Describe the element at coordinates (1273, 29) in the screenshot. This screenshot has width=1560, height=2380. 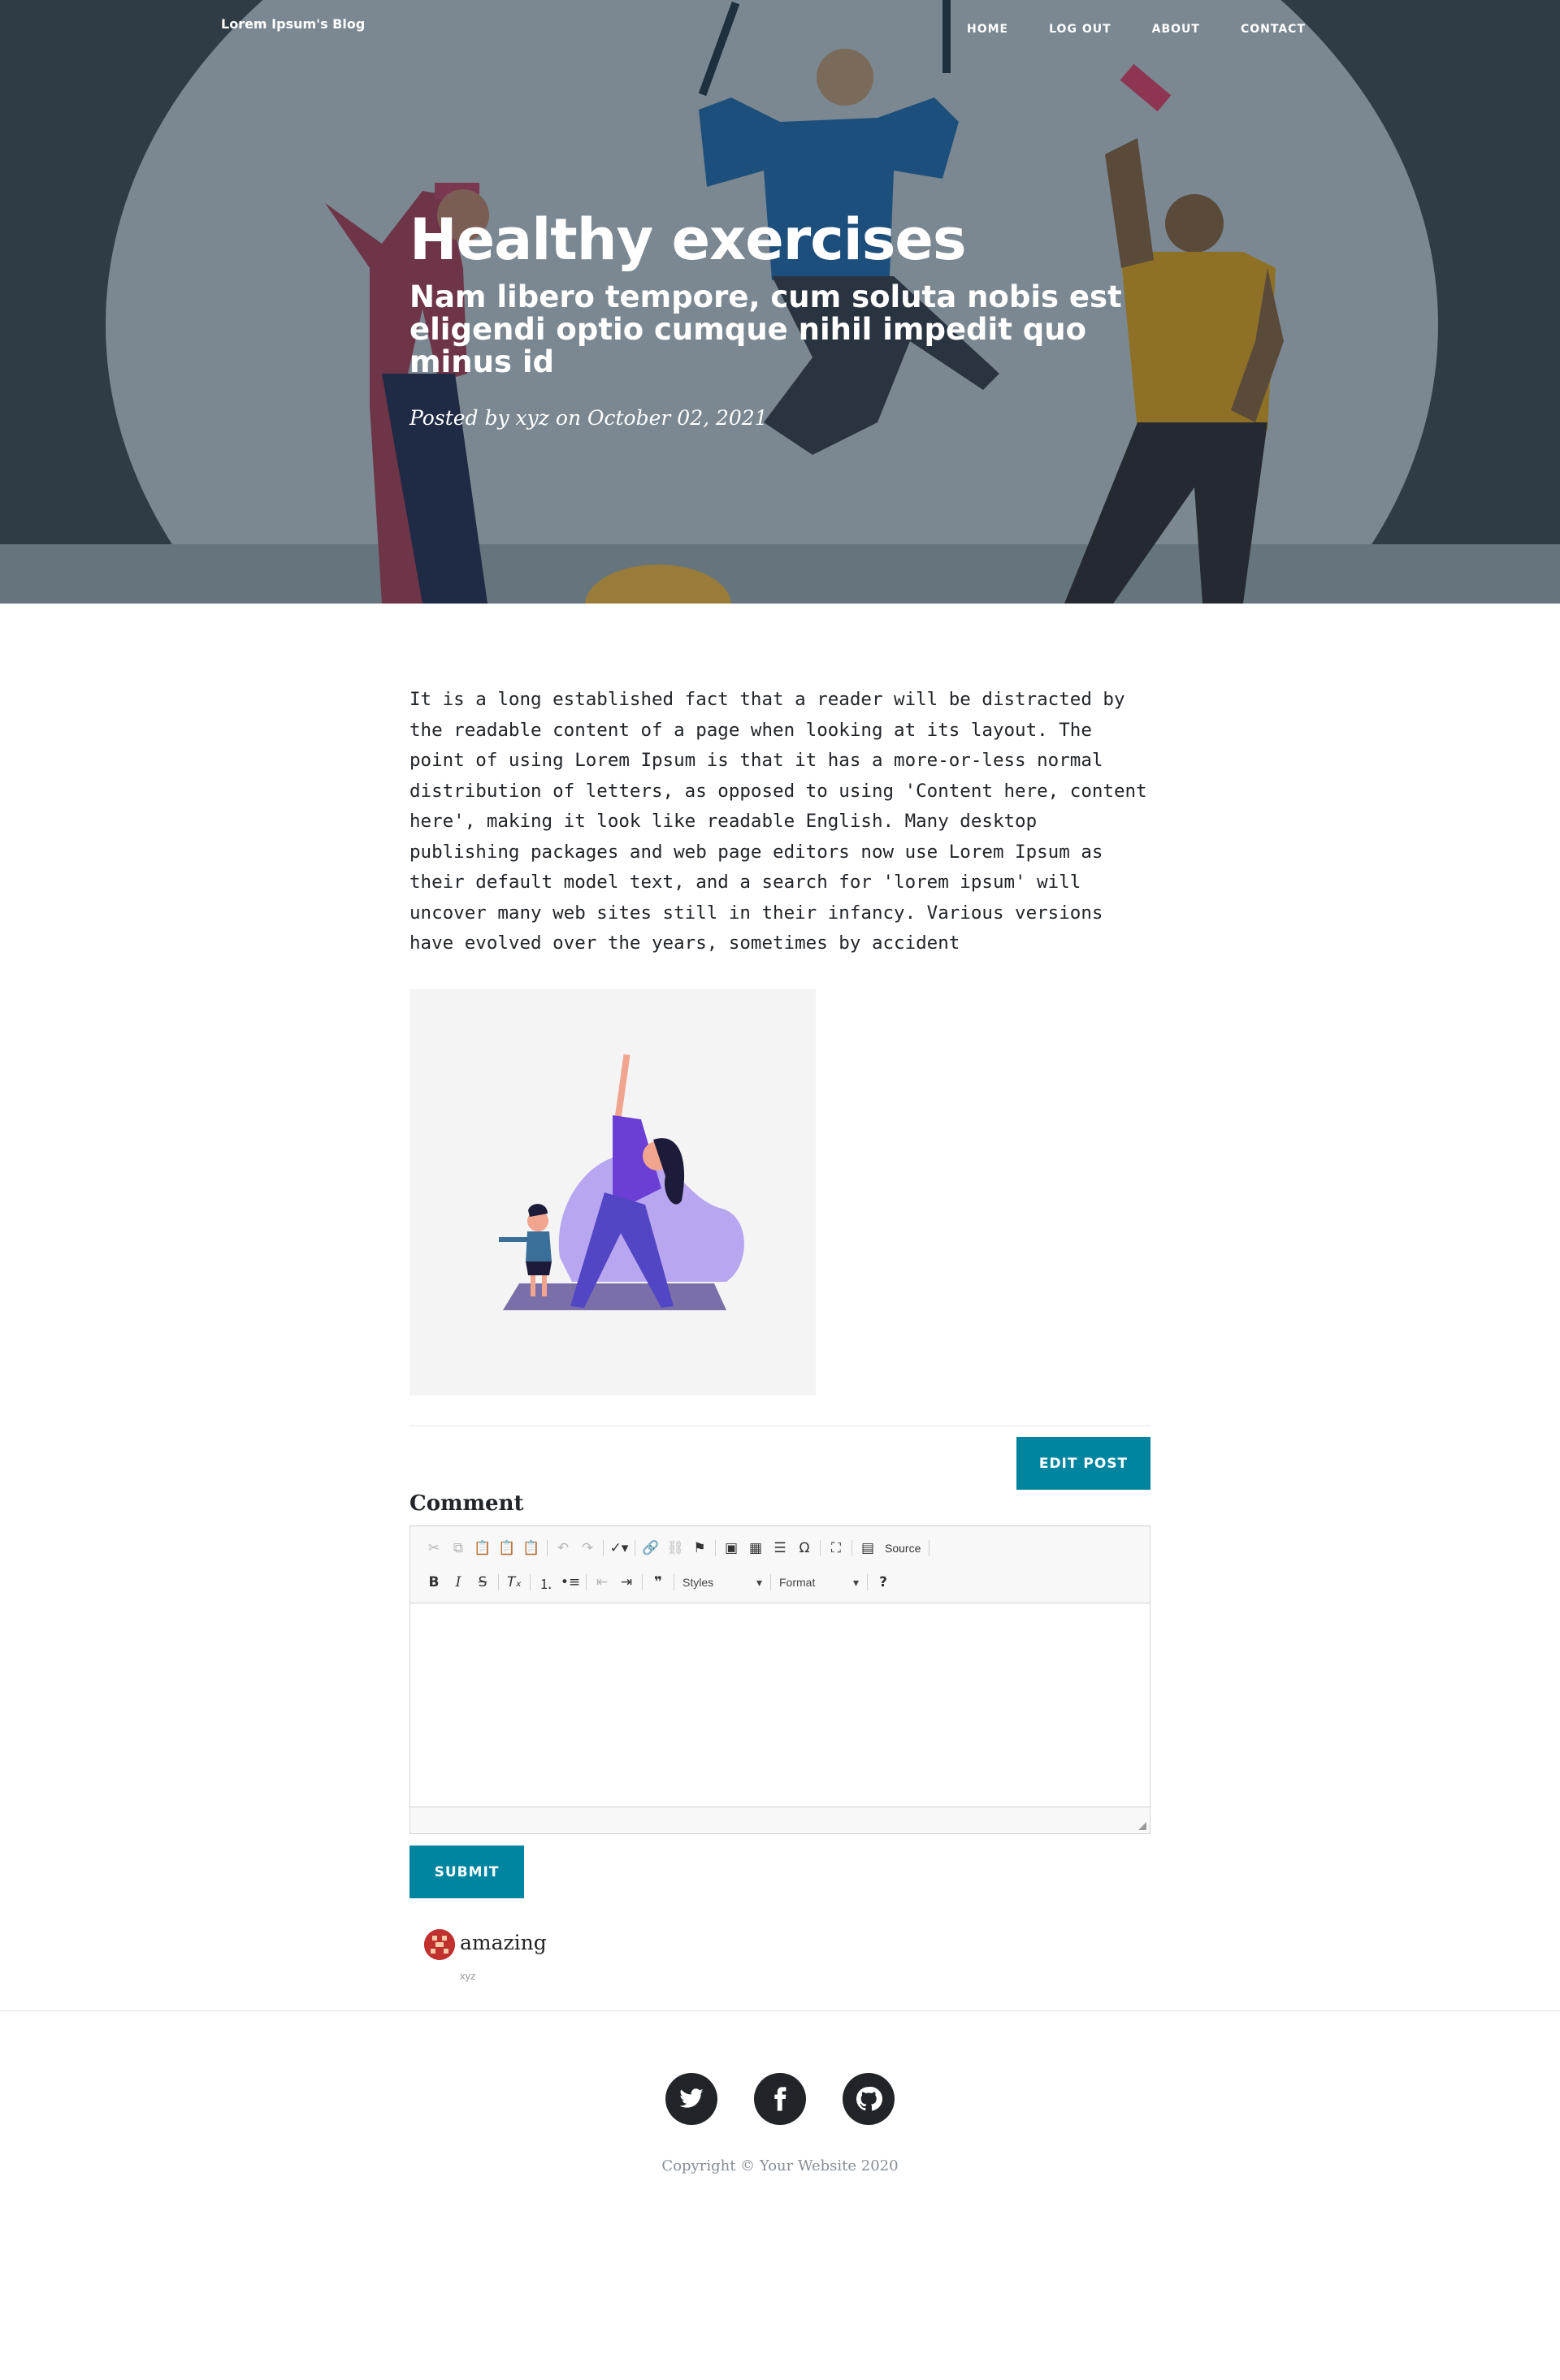
I see `nav-contact-link: CONTACT` at that location.